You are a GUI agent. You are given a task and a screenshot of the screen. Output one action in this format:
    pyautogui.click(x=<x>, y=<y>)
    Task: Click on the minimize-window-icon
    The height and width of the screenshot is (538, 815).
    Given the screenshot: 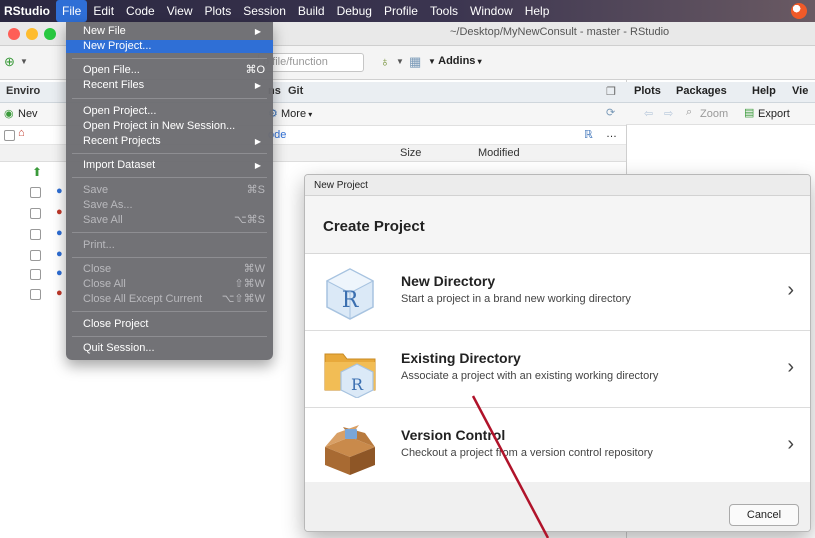 What is the action you would take?
    pyautogui.click(x=32, y=34)
    